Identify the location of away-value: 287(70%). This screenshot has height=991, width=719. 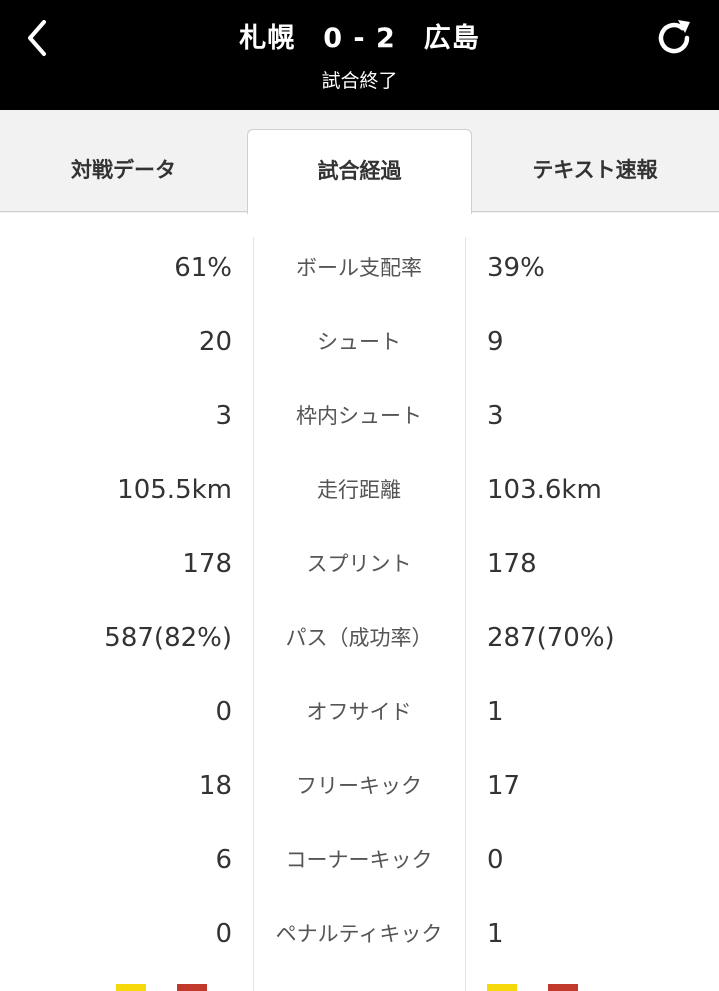
(551, 638).